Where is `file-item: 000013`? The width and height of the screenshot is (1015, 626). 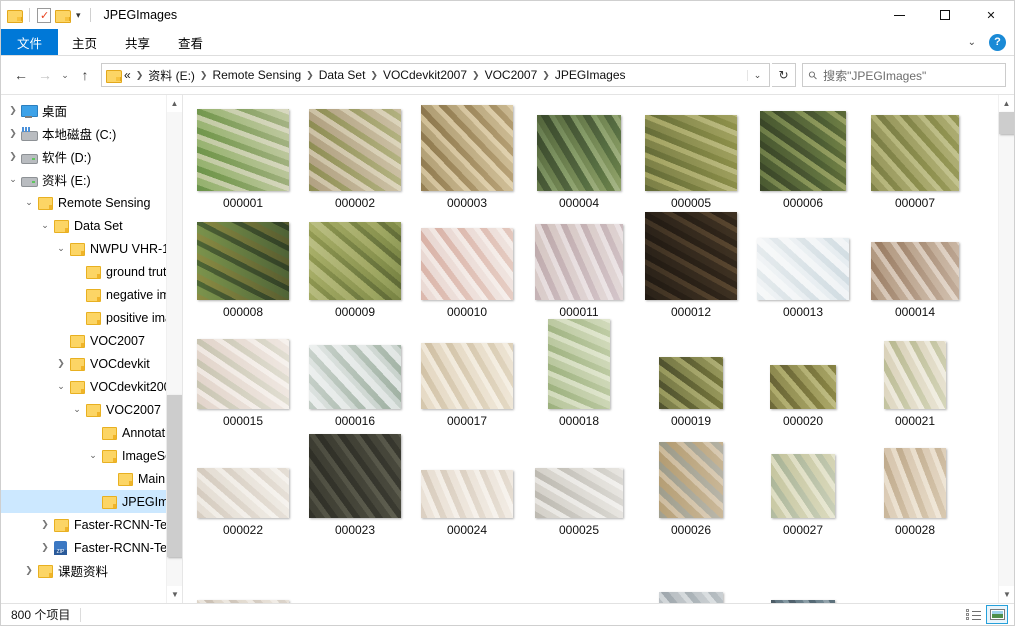 file-item: 000013 is located at coordinates (803, 264).